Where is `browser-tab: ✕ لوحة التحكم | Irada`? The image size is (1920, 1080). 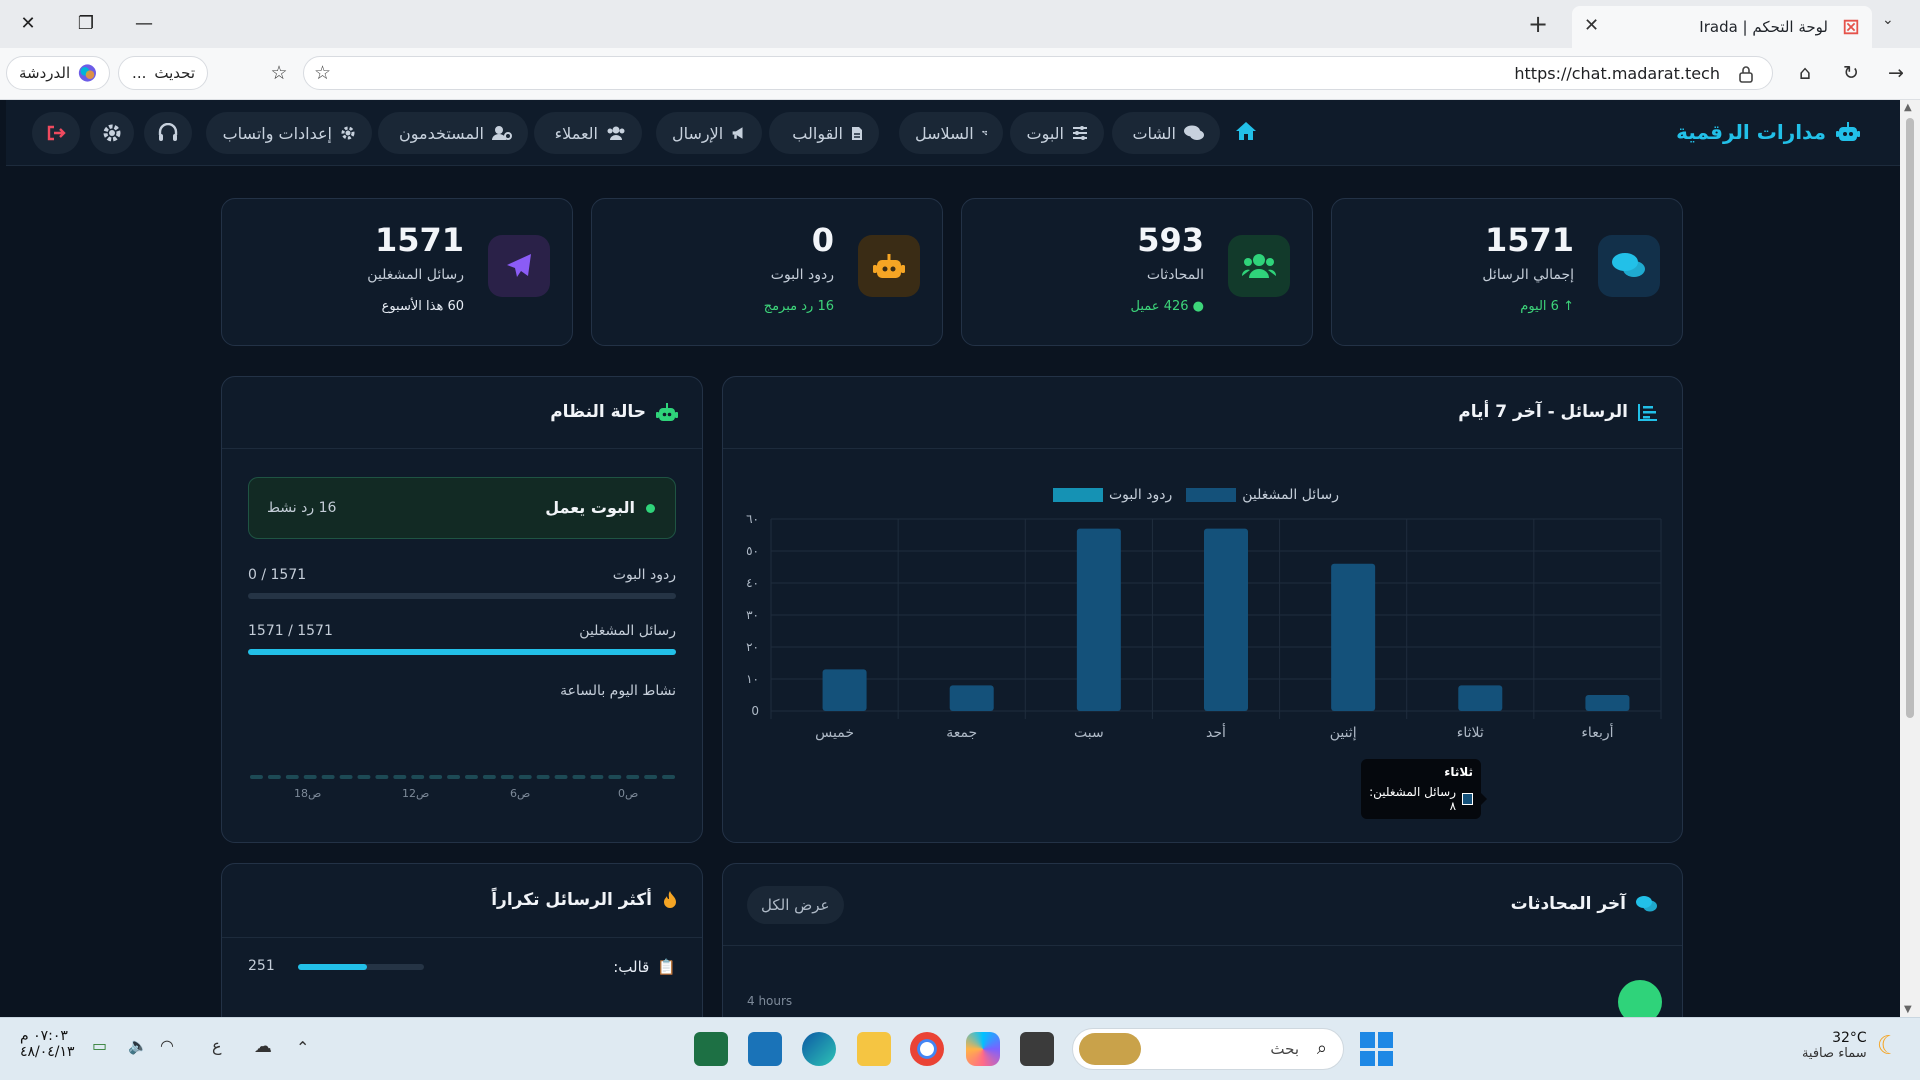 browser-tab: ✕ لوحة التحكم | Irada is located at coordinates (1722, 27).